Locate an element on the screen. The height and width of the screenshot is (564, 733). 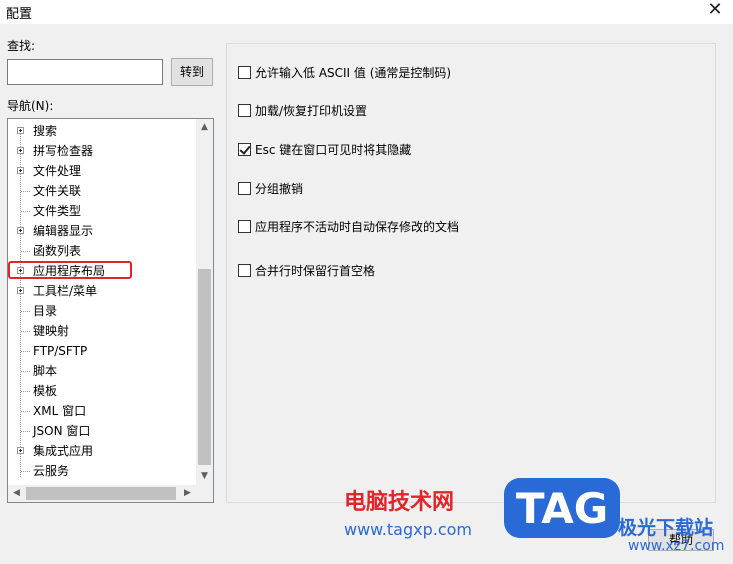
watermark-site-url: www.tagxp.com is located at coordinates (408, 529).